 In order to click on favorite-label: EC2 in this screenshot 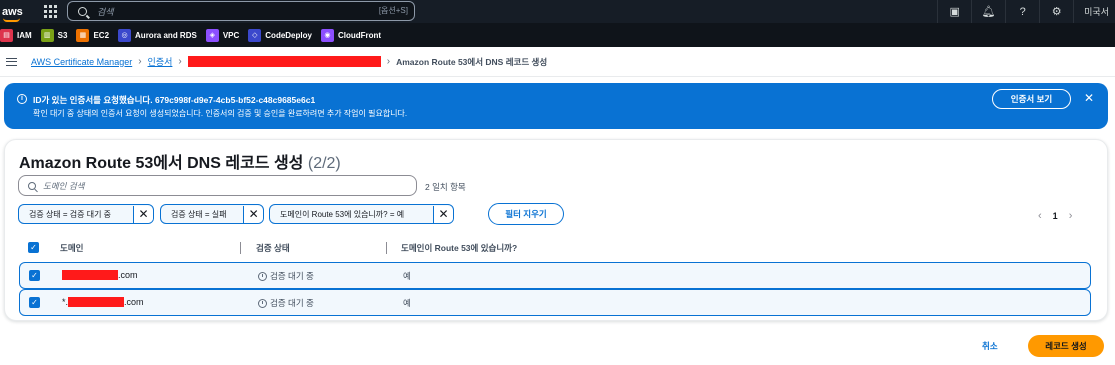, I will do `click(101, 35)`.